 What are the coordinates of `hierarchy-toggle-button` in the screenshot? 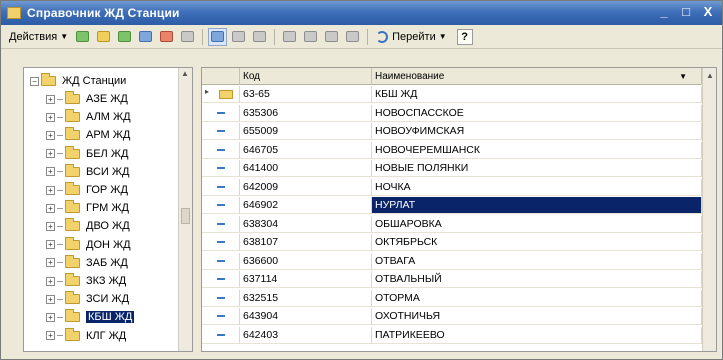 It's located at (218, 36).